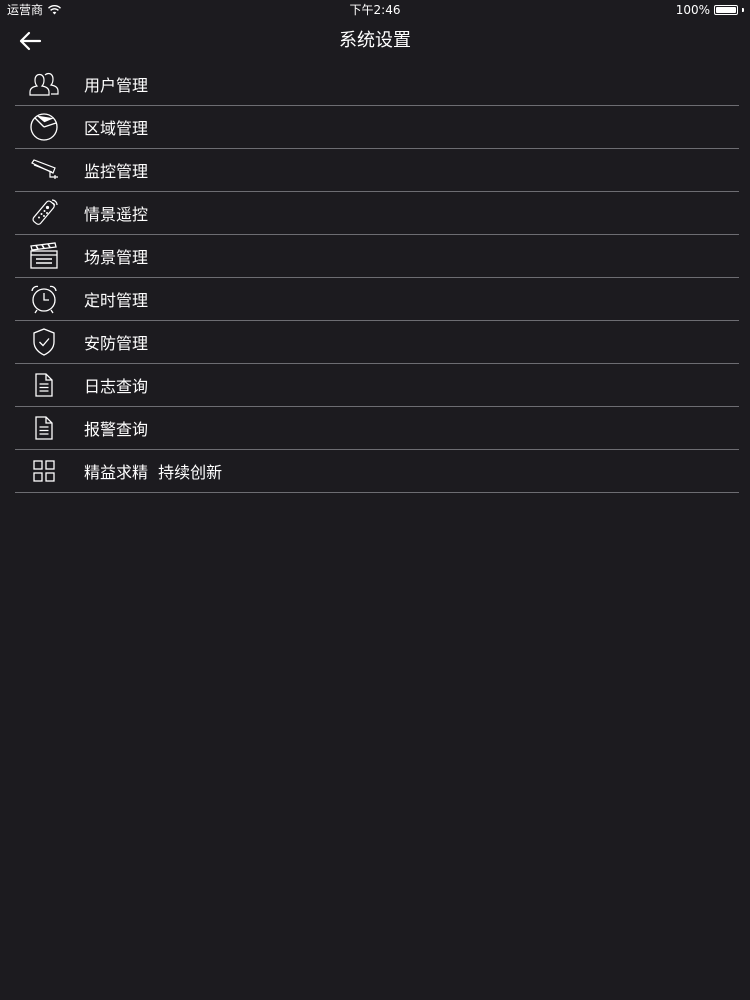  I want to click on users-icon, so click(44, 84).